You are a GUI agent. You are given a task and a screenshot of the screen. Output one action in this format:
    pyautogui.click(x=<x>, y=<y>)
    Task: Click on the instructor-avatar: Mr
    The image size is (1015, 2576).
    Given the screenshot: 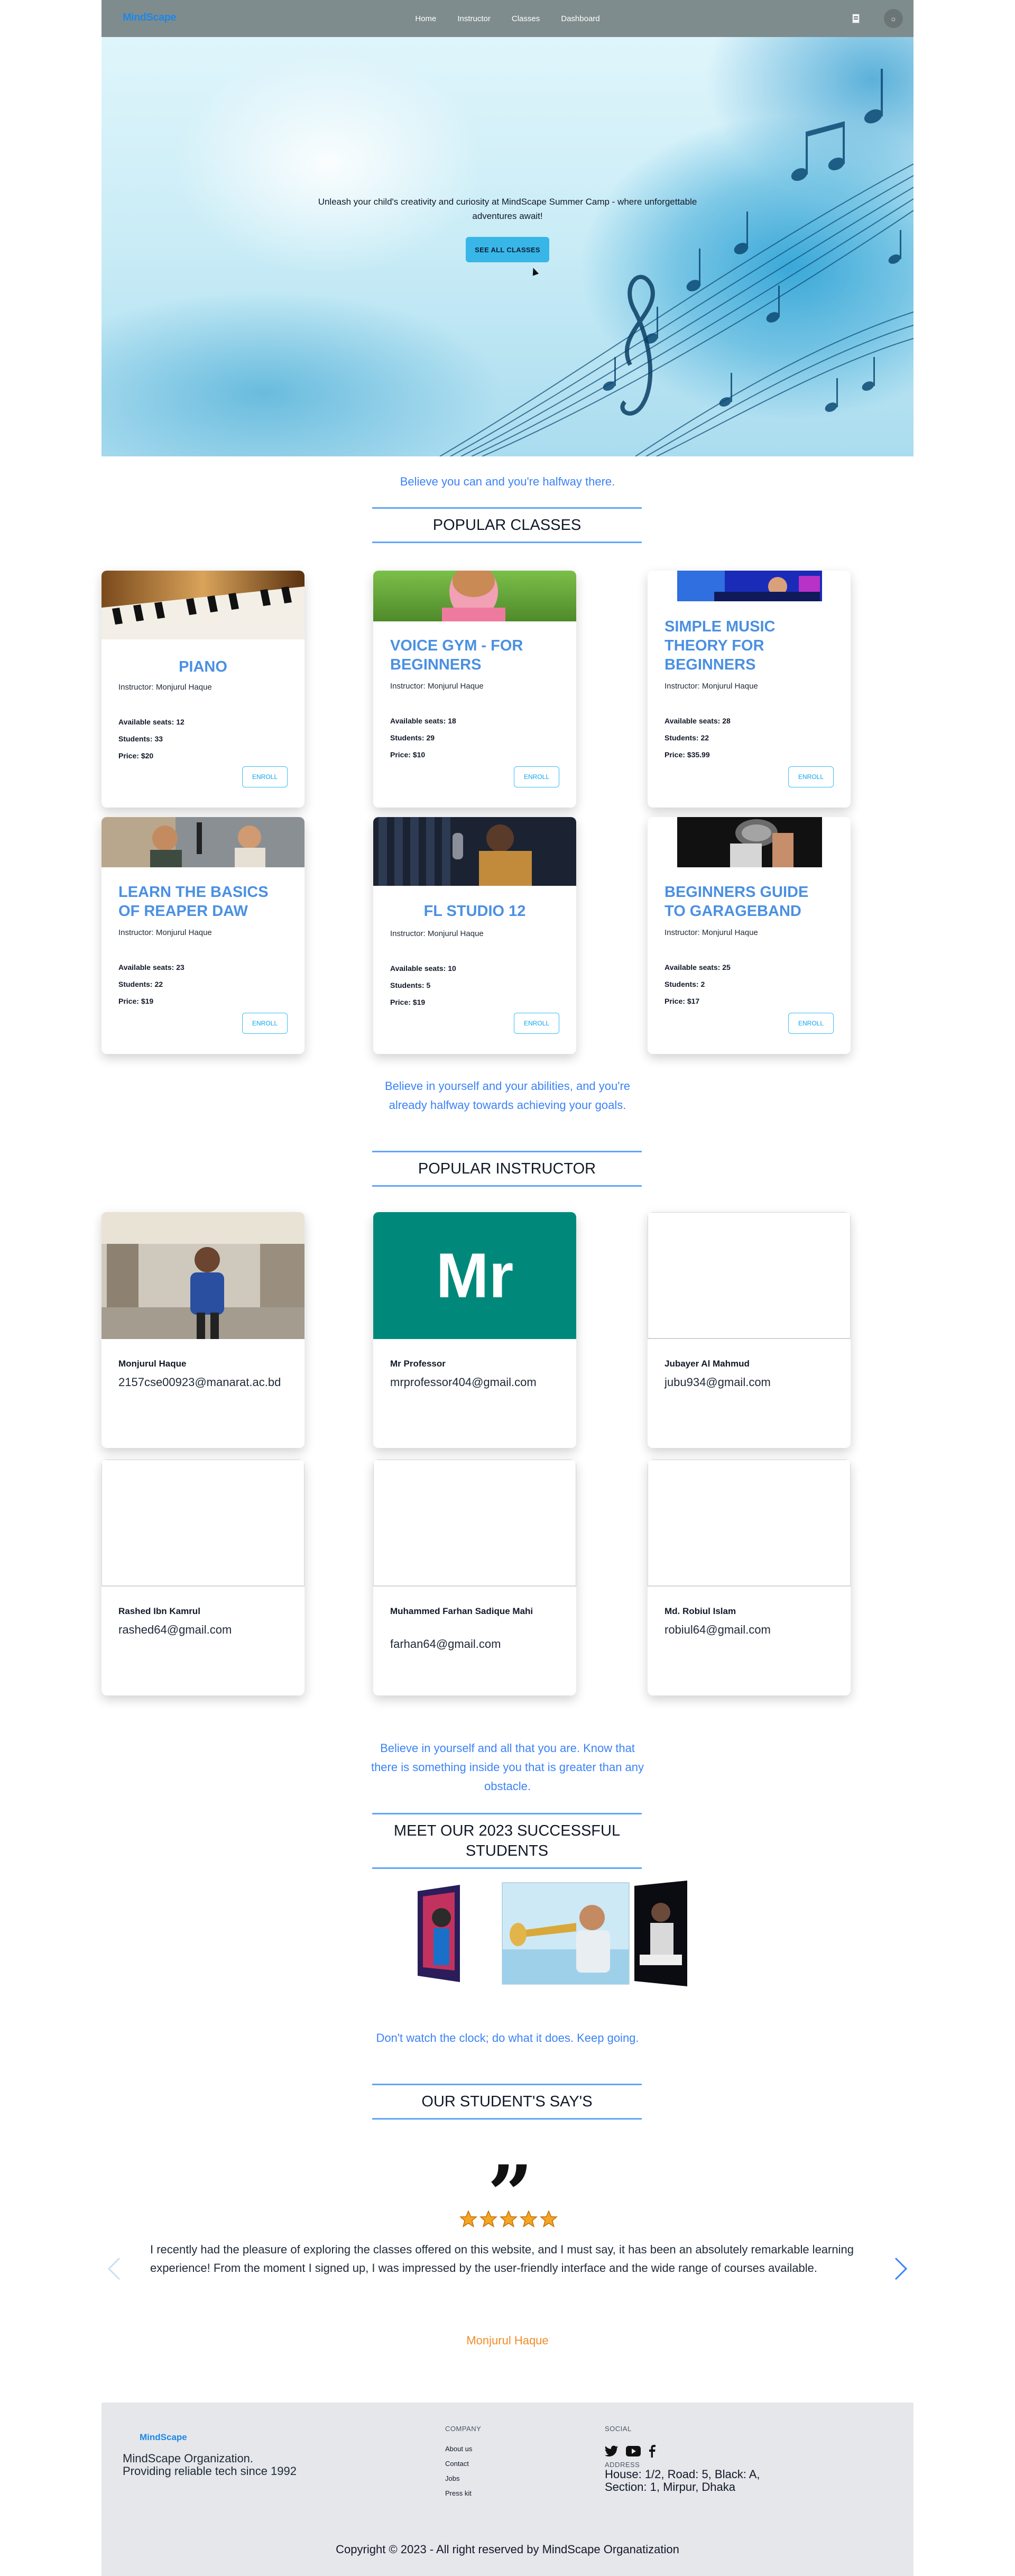 What is the action you would take?
    pyautogui.click(x=474, y=1275)
    